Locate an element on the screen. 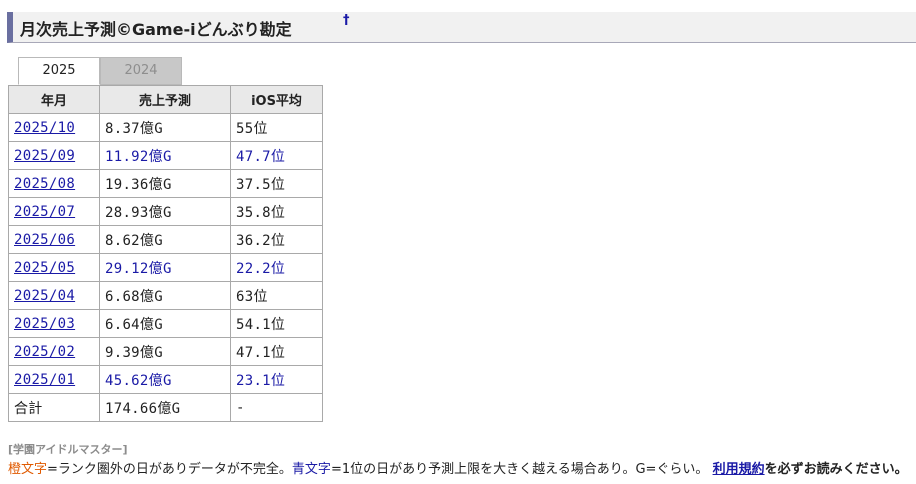  month-link: 2025/06 is located at coordinates (44, 240).